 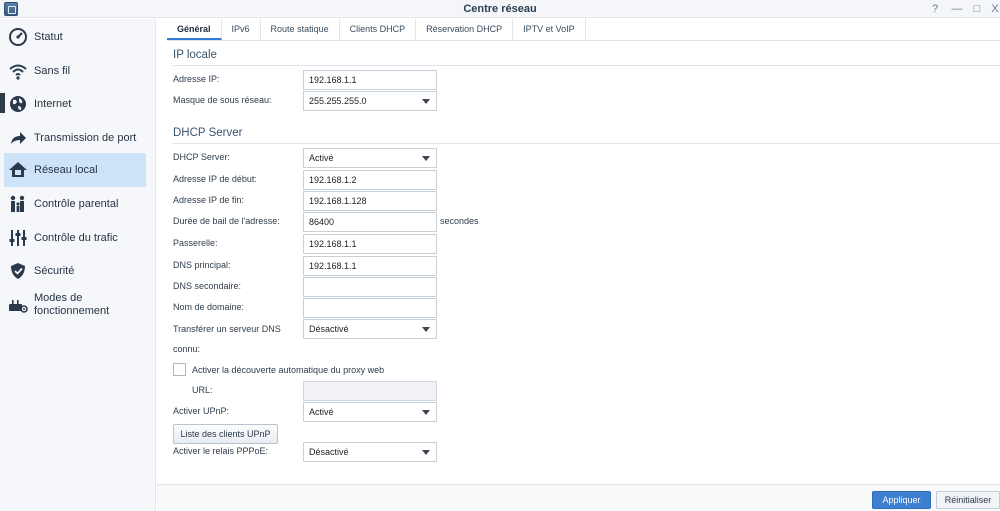 What do you see at coordinates (226, 221) in the screenshot?
I see `lease-time-label: Durée de bail de l'adresse:` at bounding box center [226, 221].